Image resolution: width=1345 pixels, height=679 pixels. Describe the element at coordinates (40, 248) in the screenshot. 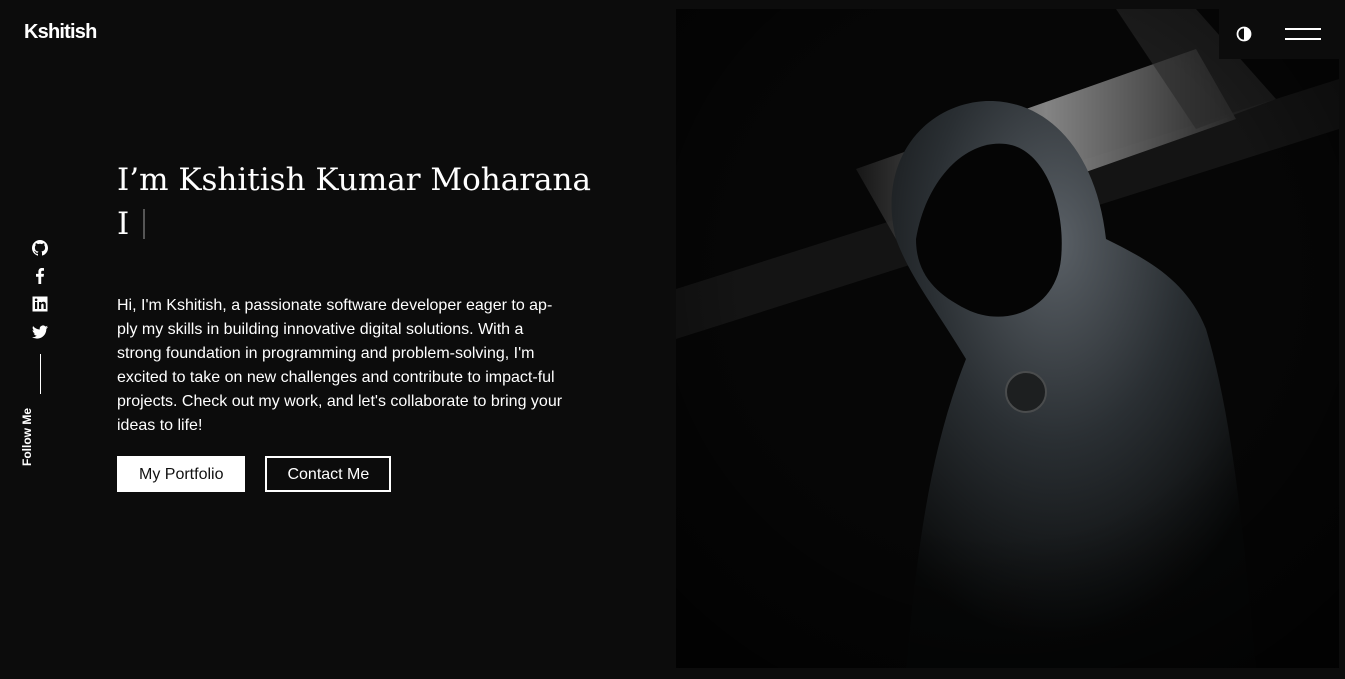

I see `github-icon` at that location.